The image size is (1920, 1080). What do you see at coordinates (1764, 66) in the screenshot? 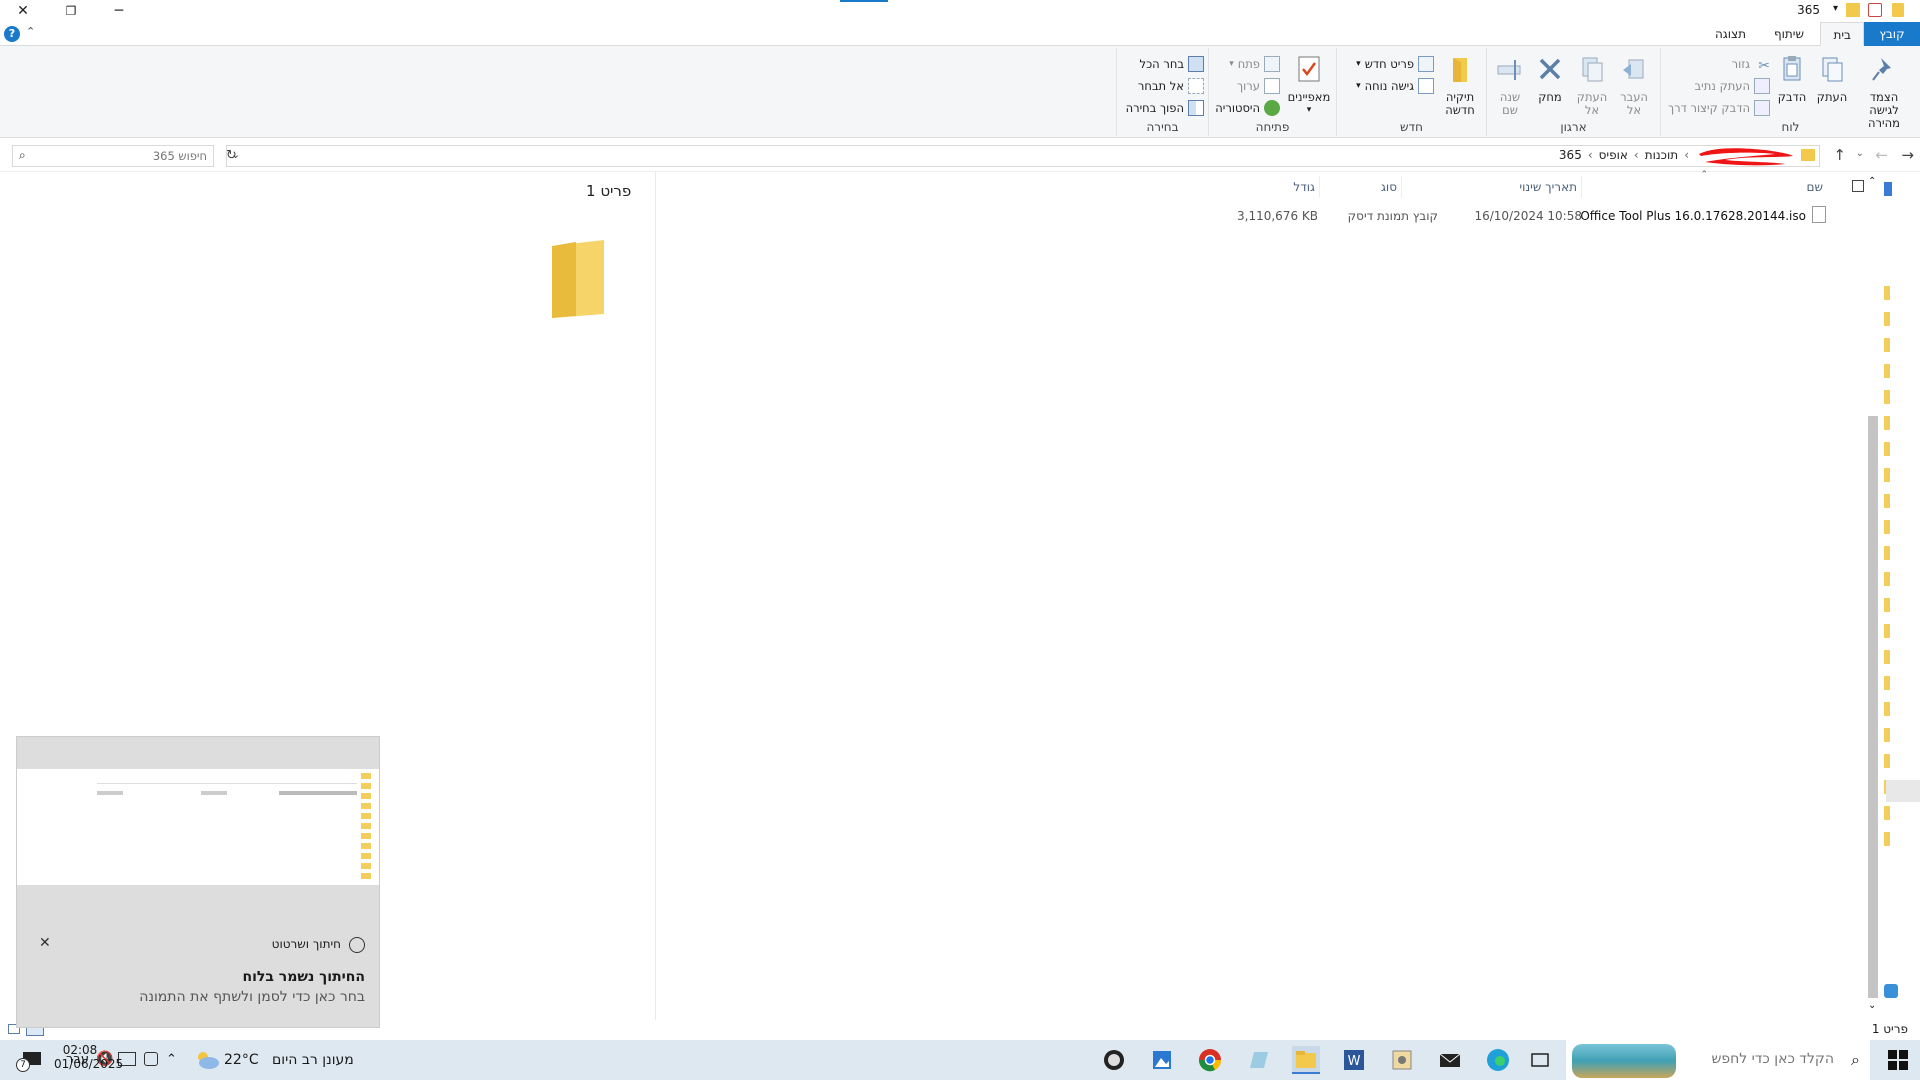
I see `scissors-icon: ✂` at bounding box center [1764, 66].